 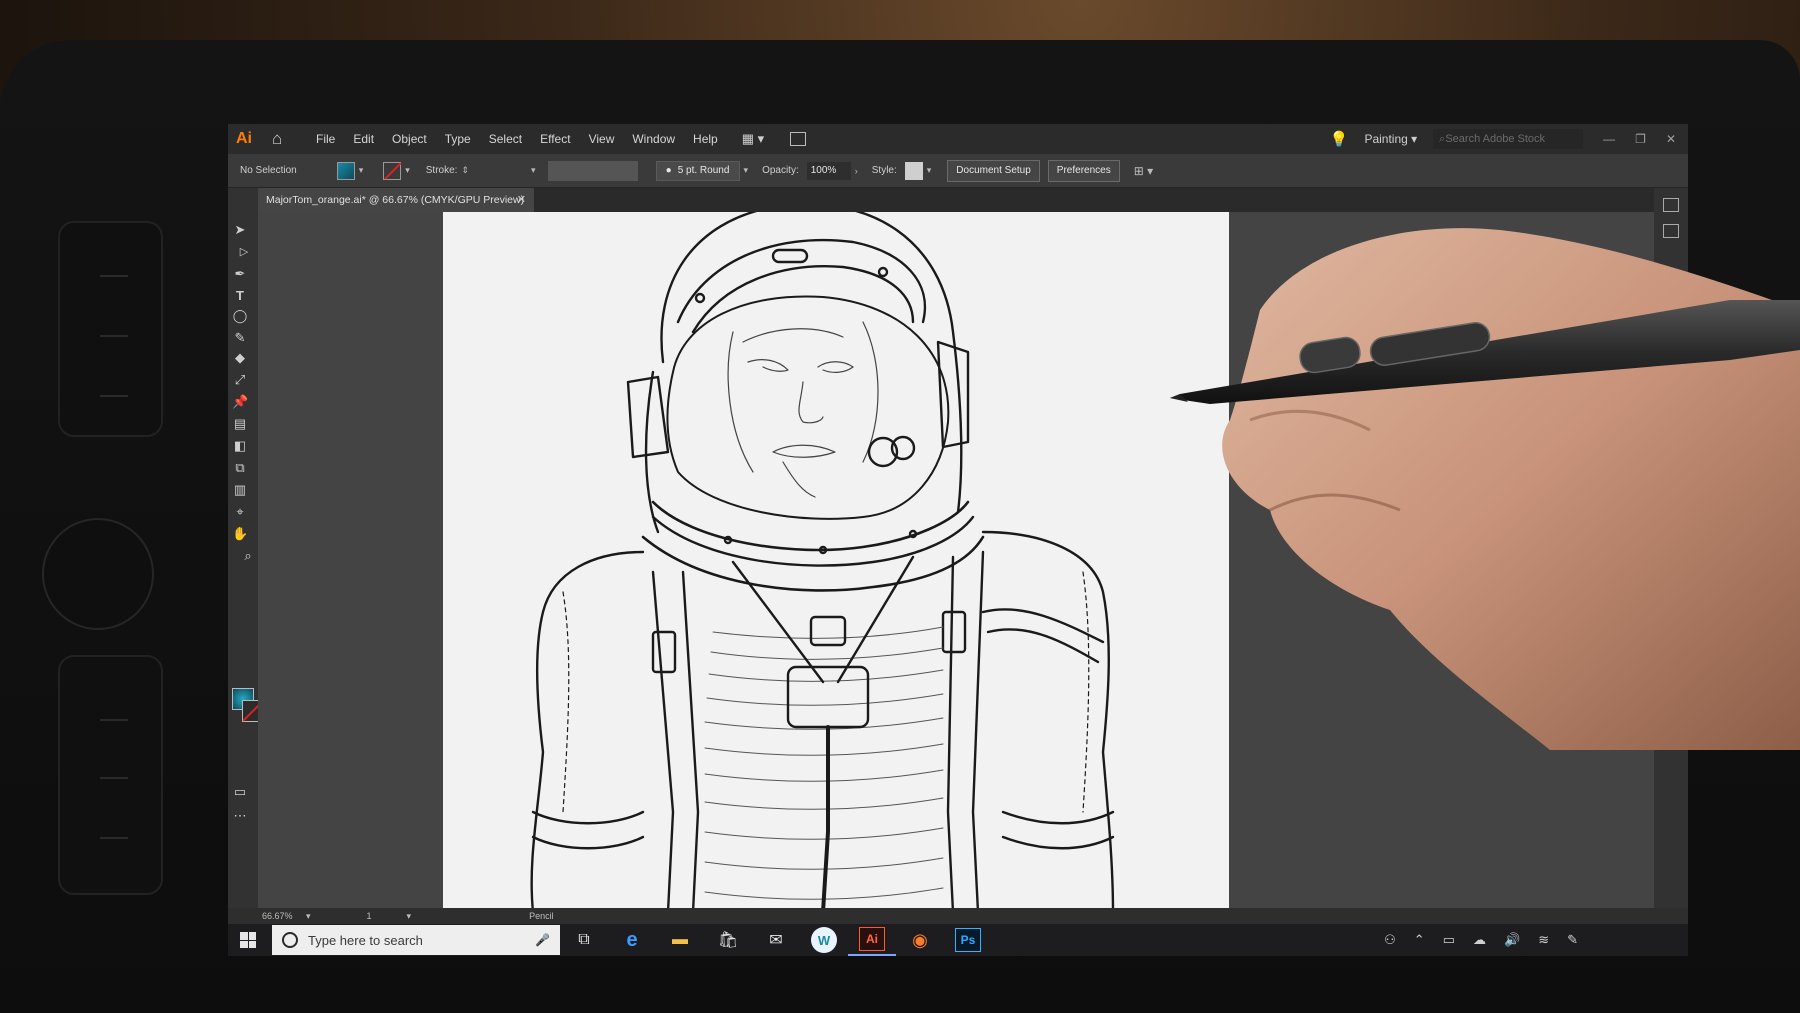 I want to click on properties-icon, so click(x=1671, y=205).